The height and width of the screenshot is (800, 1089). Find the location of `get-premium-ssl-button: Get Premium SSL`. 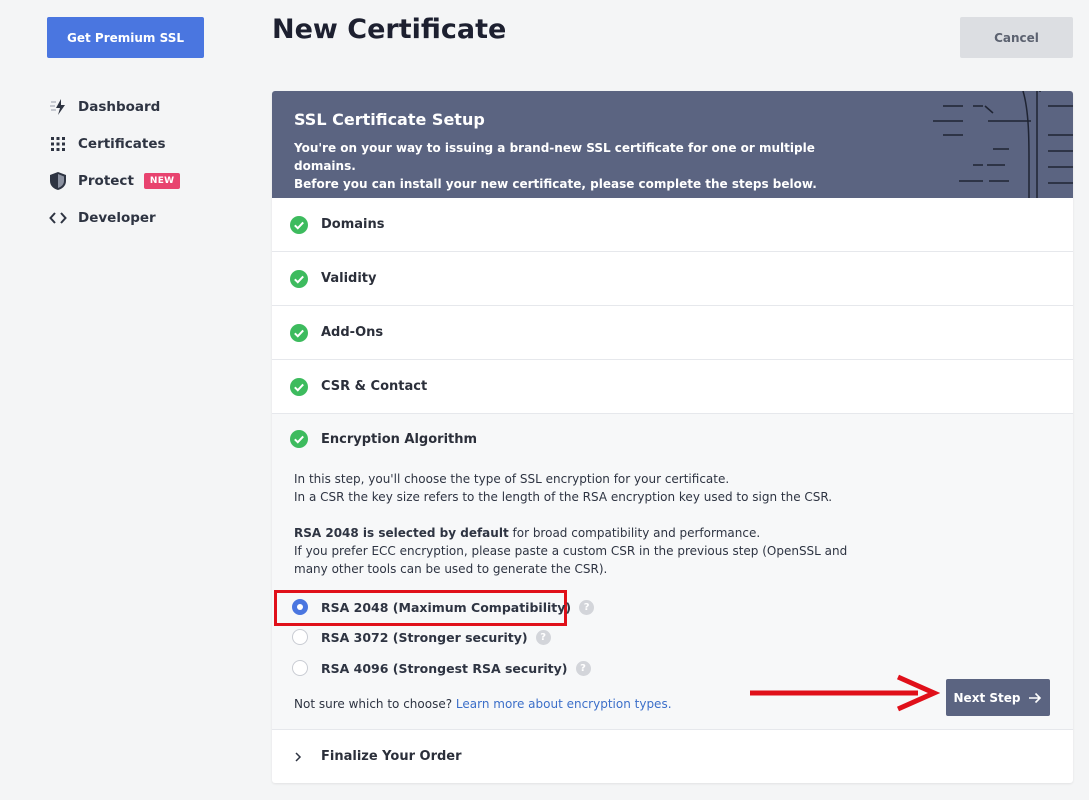

get-premium-ssl-button: Get Premium SSL is located at coordinates (125, 37).